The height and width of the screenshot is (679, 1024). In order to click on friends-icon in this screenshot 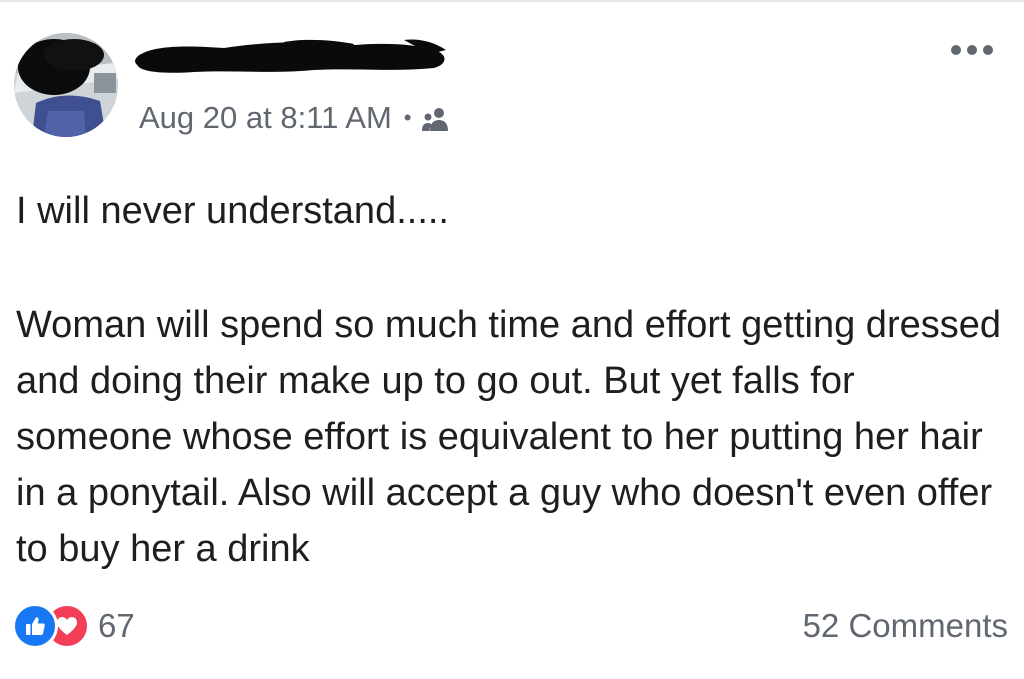, I will do `click(436, 118)`.